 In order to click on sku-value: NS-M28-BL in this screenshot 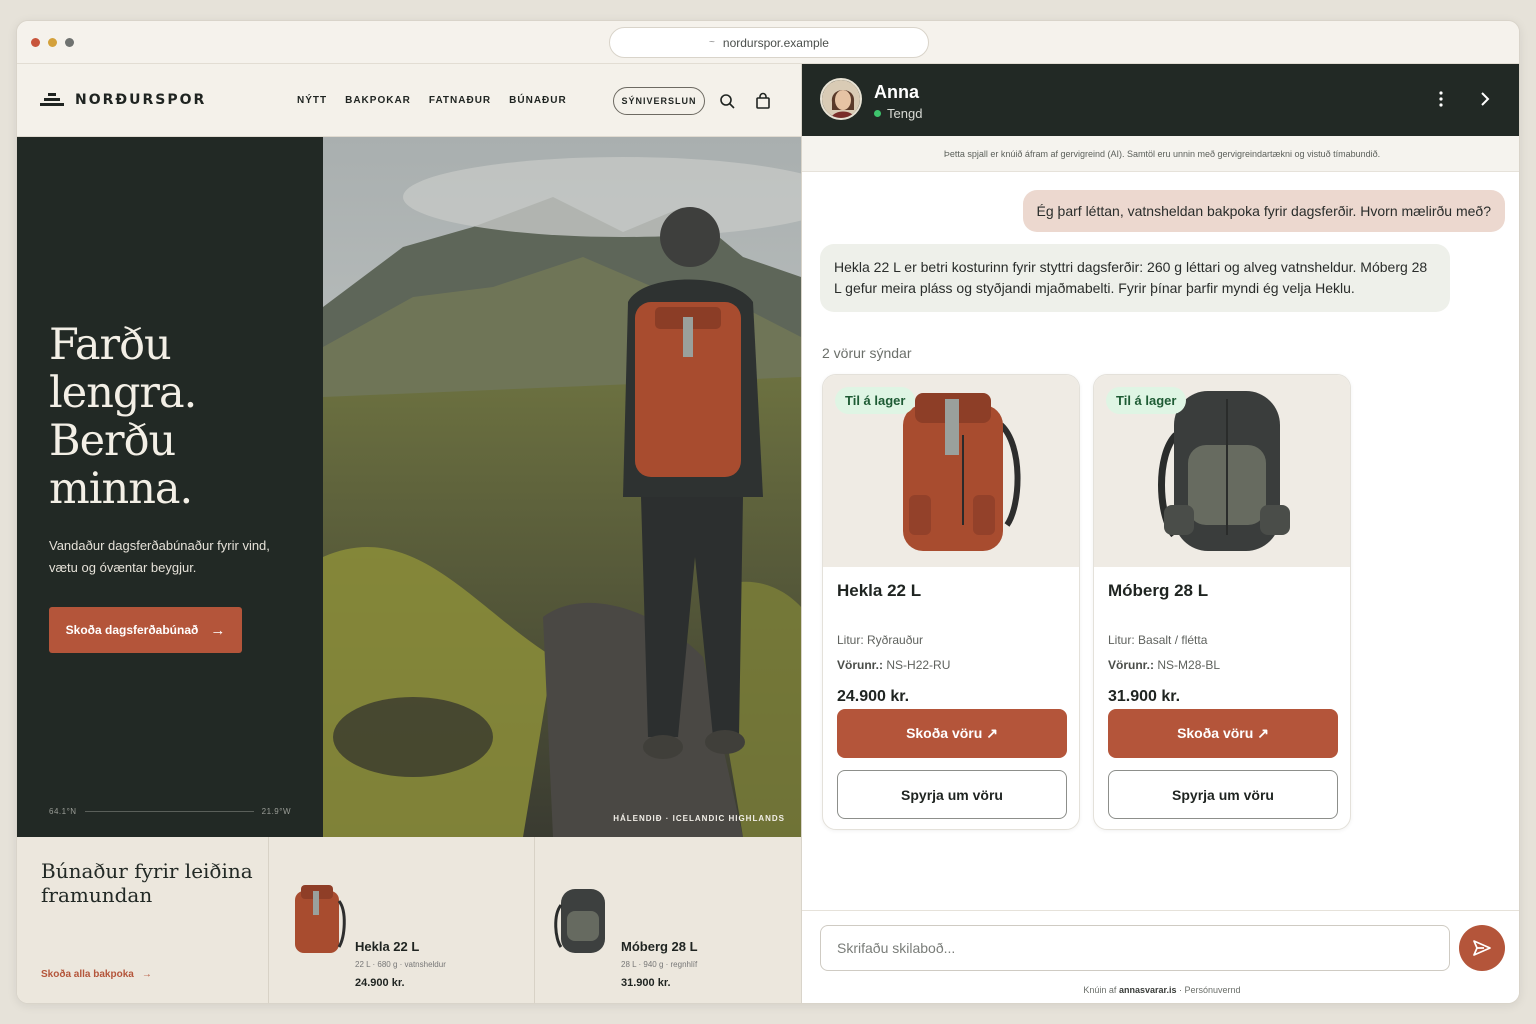, I will do `click(1189, 665)`.